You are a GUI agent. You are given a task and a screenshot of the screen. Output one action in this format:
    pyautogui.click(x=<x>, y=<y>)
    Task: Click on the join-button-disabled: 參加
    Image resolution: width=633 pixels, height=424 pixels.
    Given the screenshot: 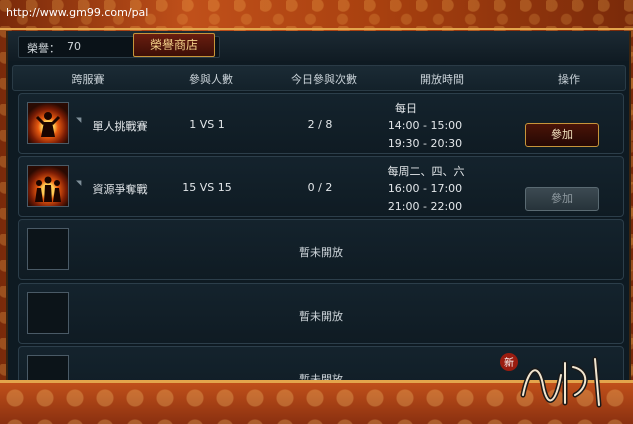 What is the action you would take?
    pyautogui.click(x=562, y=199)
    